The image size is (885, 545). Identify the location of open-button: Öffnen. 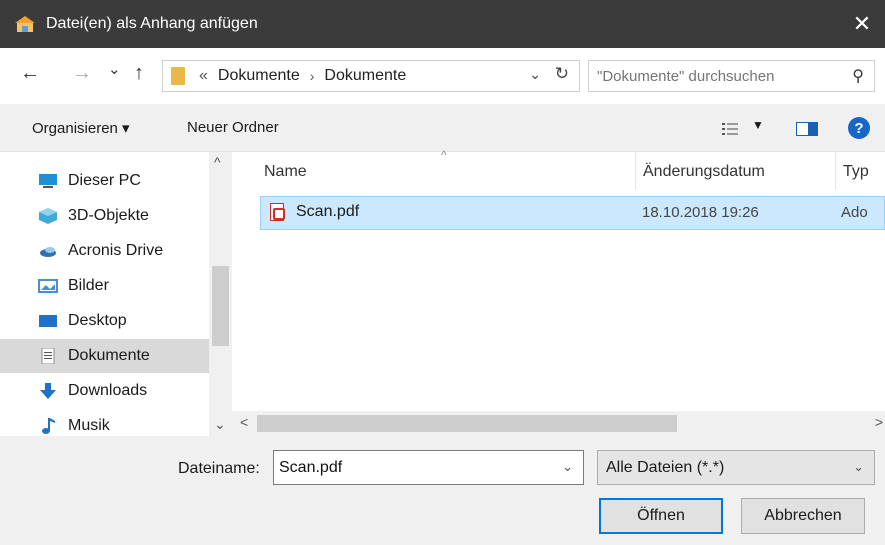
(661, 516).